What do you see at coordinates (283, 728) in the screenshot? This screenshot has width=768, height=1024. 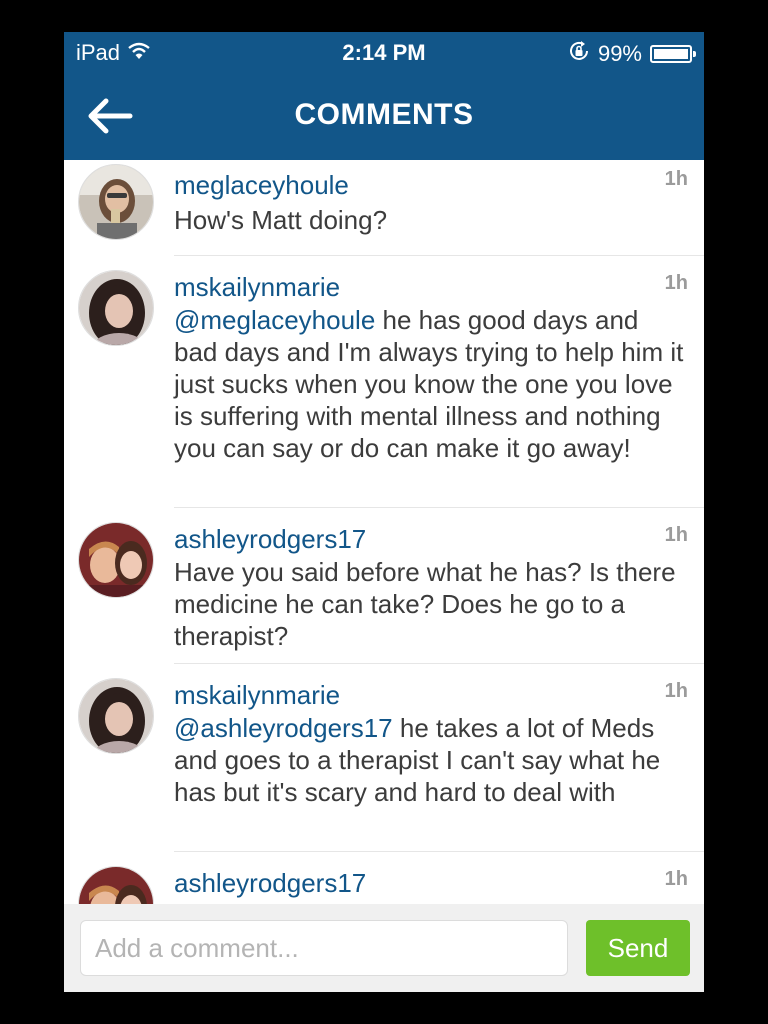 I see `comment-mention: @ashleyrodgers17` at bounding box center [283, 728].